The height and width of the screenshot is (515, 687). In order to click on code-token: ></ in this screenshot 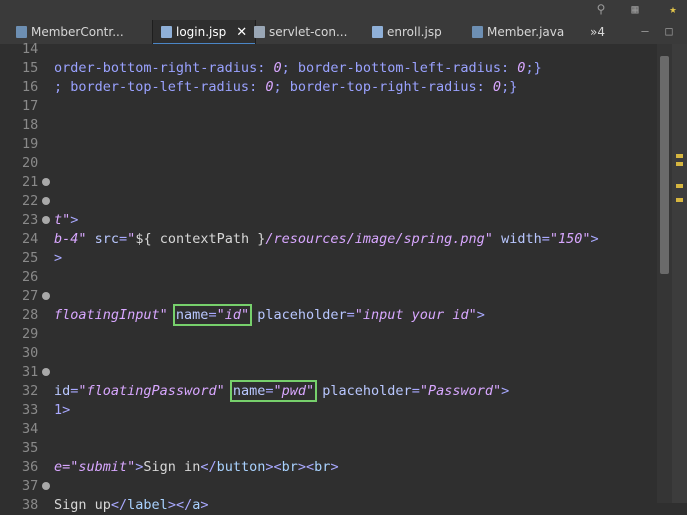, I will do `click(180, 505)`.